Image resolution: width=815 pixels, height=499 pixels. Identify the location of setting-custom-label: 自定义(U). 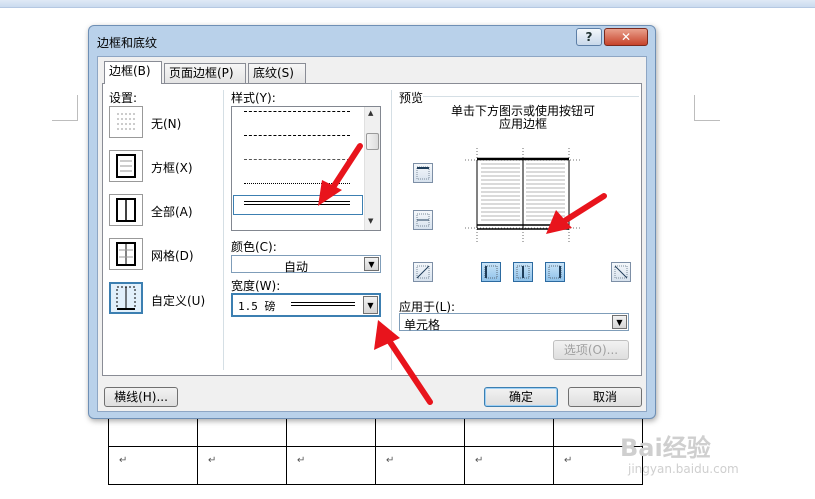
(178, 300).